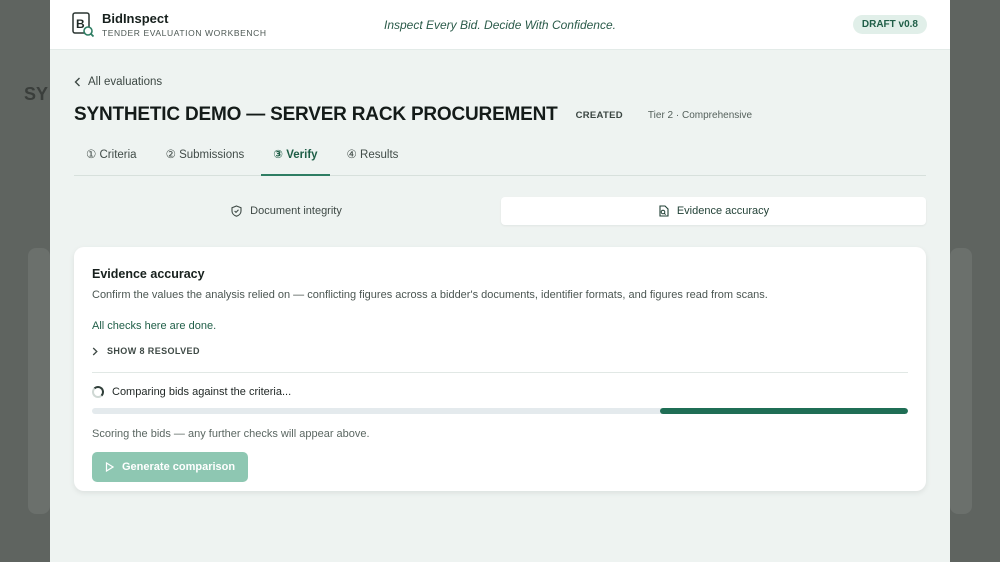 The height and width of the screenshot is (562, 1000). I want to click on logo-letter: B, so click(80, 24).